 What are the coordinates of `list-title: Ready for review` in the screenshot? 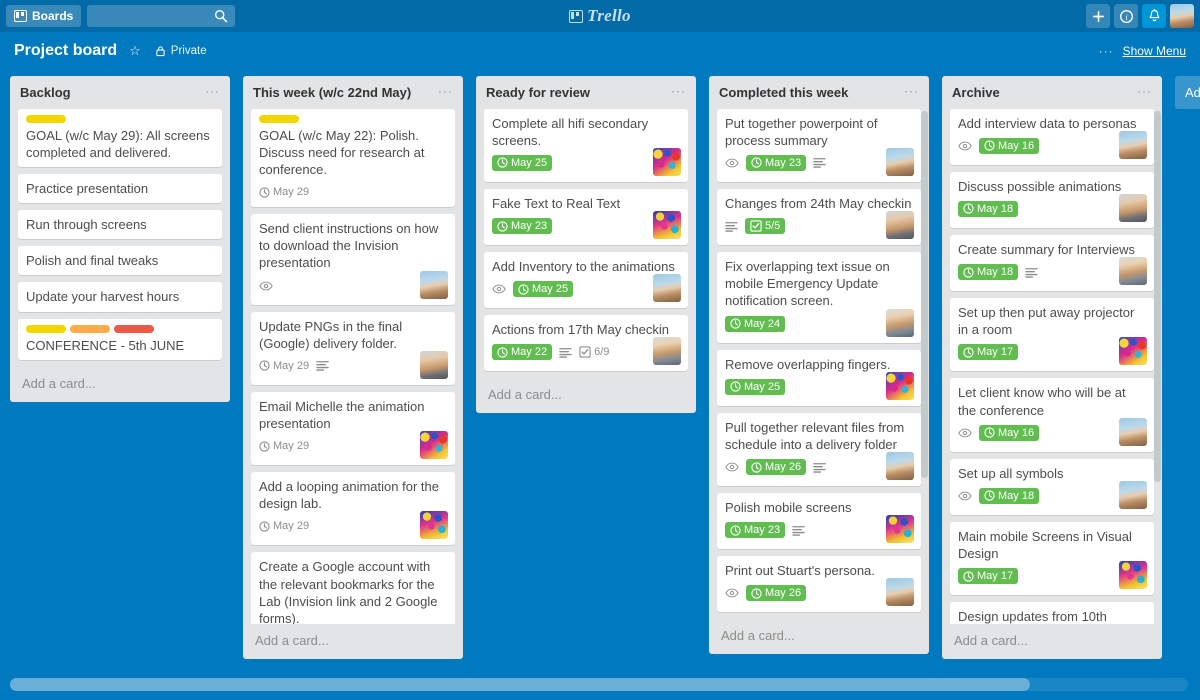 It's located at (578, 93).